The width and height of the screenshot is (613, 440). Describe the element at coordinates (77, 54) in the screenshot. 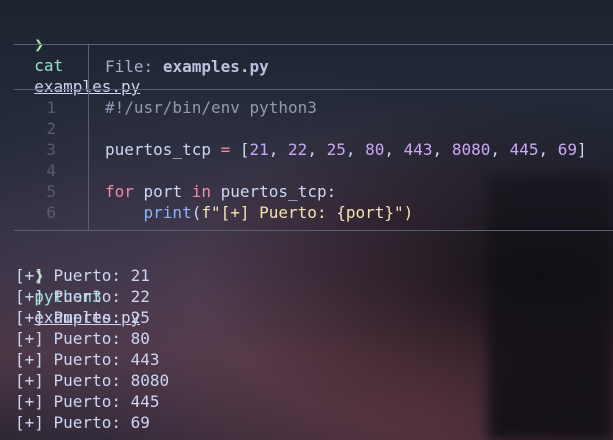

I see `prompt-line-cat: ❯ cat examples.py` at that location.